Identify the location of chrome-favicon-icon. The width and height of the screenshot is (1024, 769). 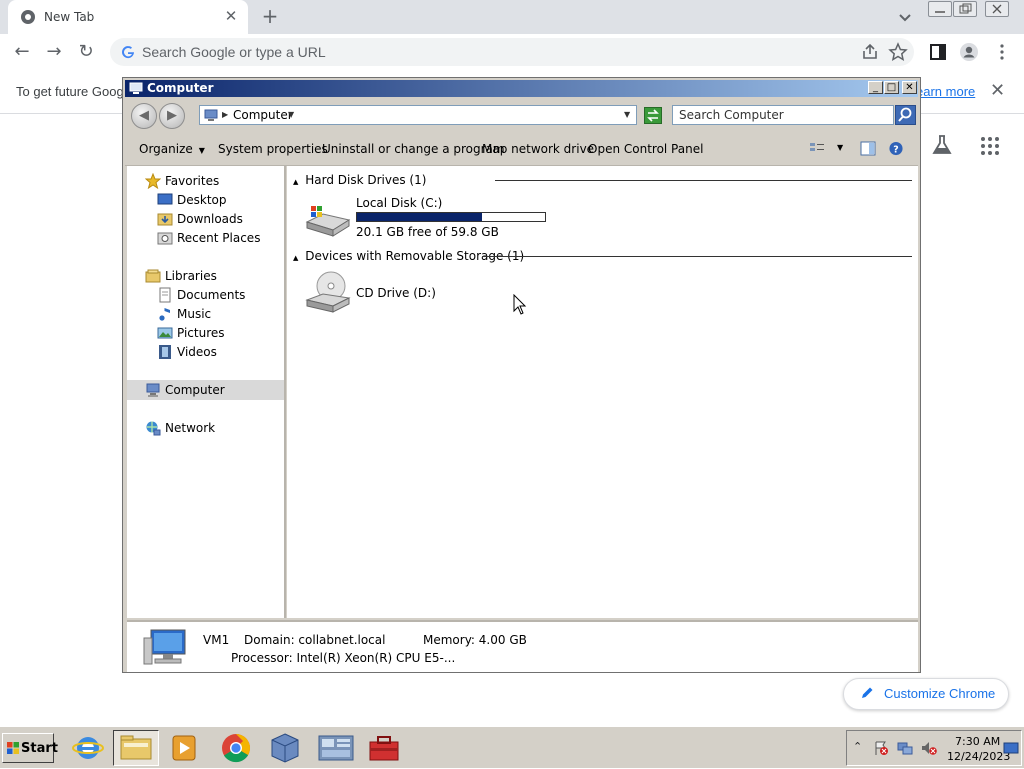
(28, 17).